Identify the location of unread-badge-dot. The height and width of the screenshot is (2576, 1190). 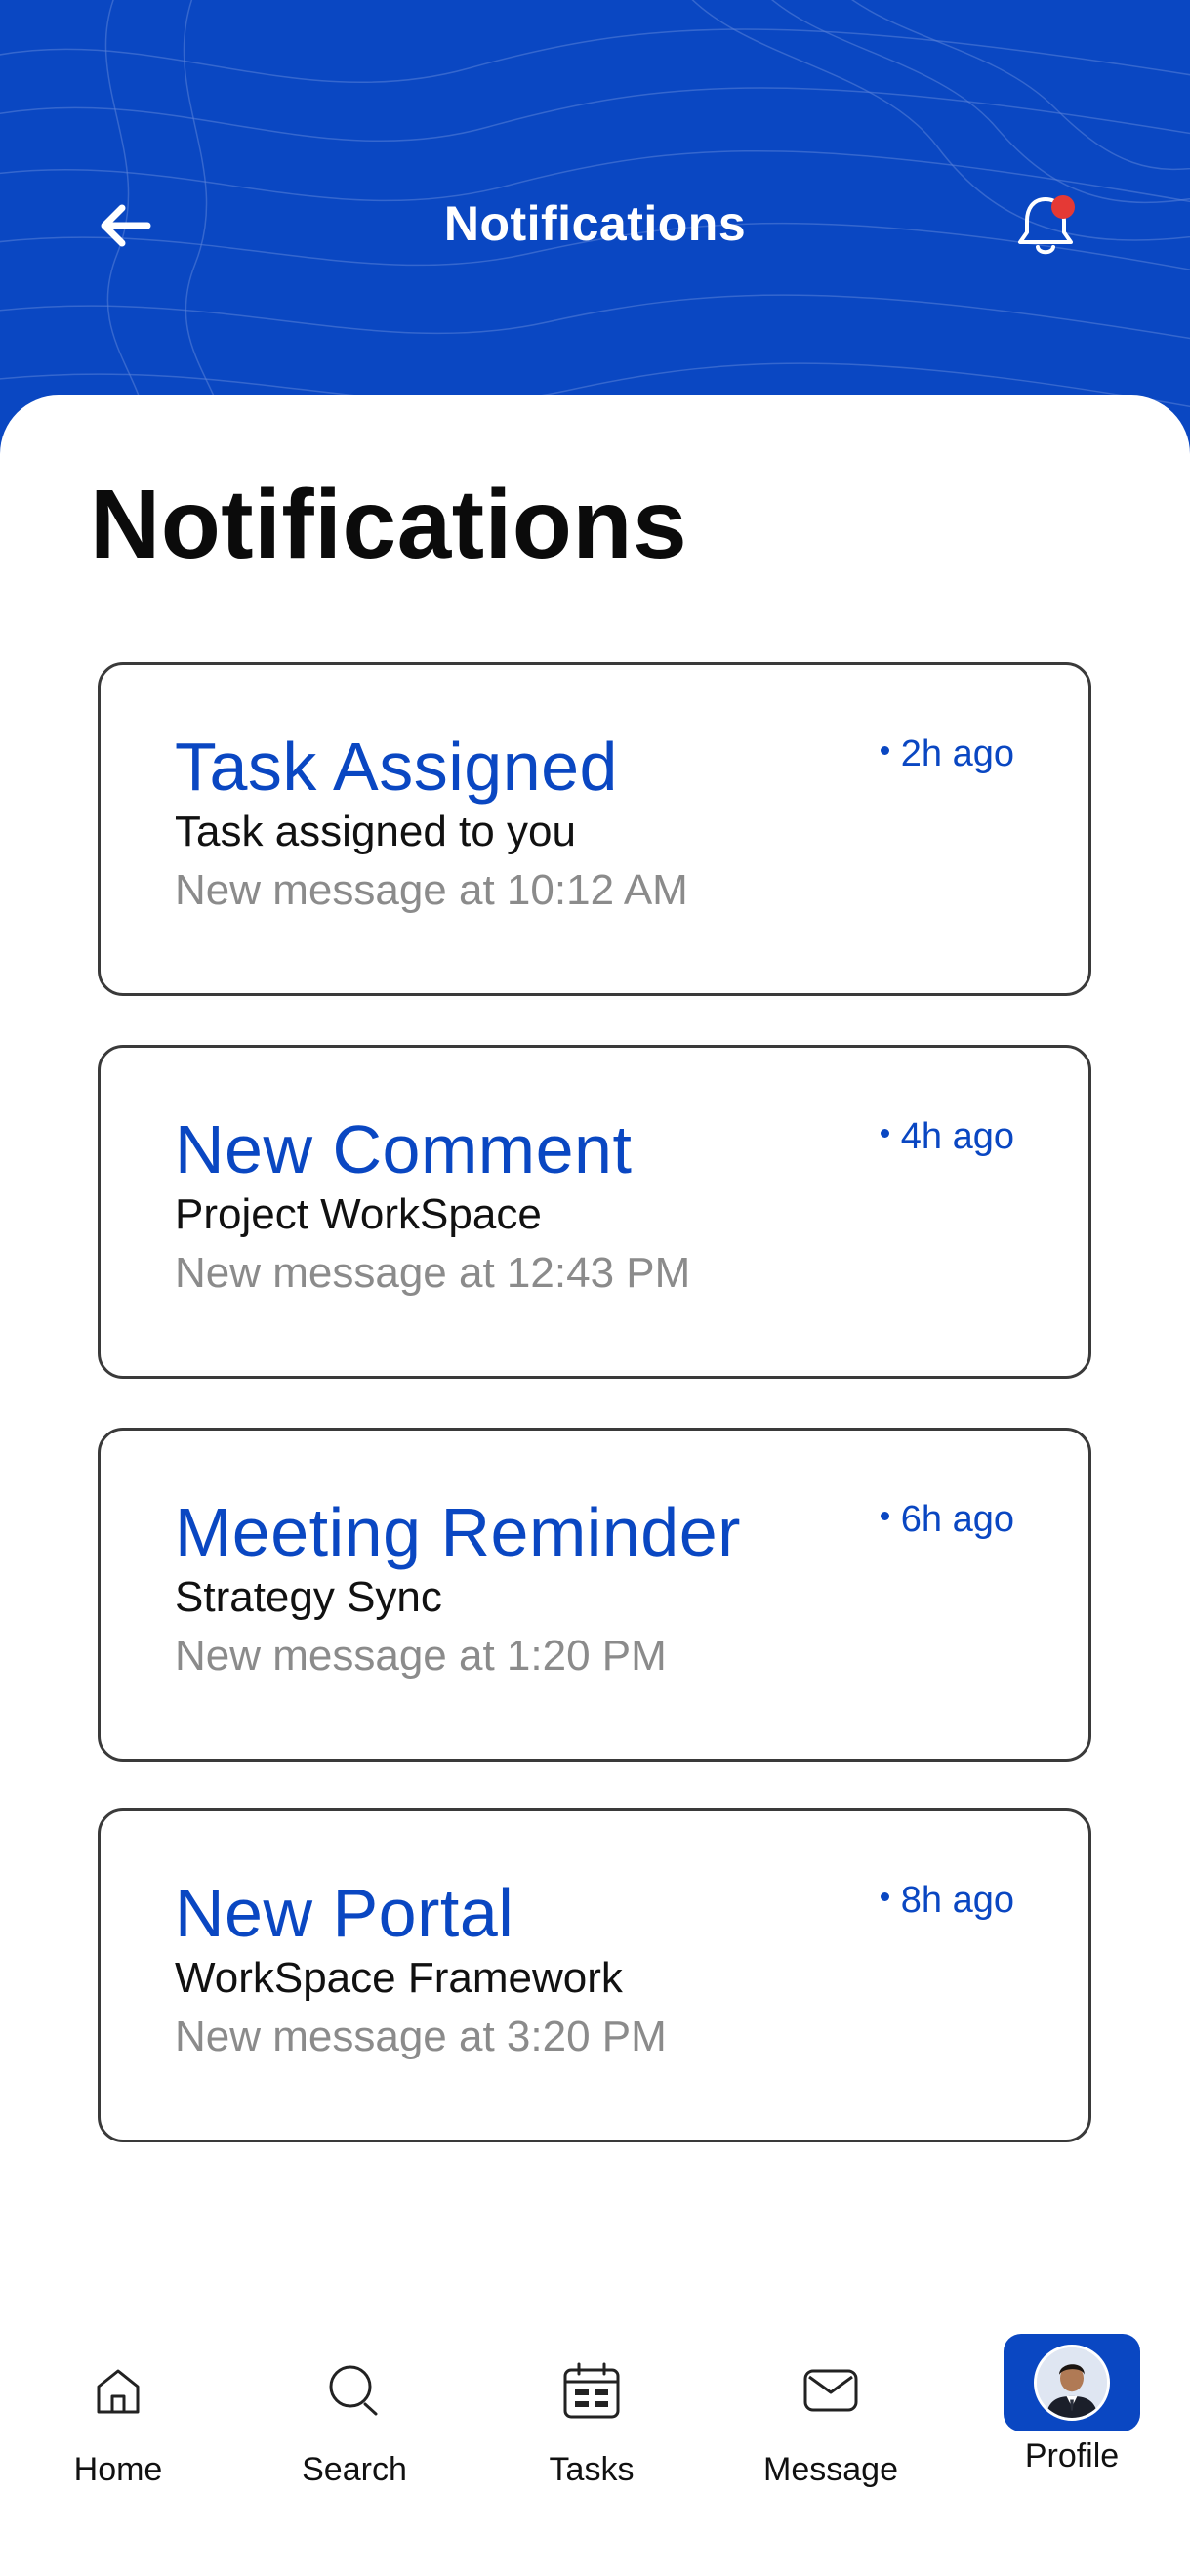
(1063, 207).